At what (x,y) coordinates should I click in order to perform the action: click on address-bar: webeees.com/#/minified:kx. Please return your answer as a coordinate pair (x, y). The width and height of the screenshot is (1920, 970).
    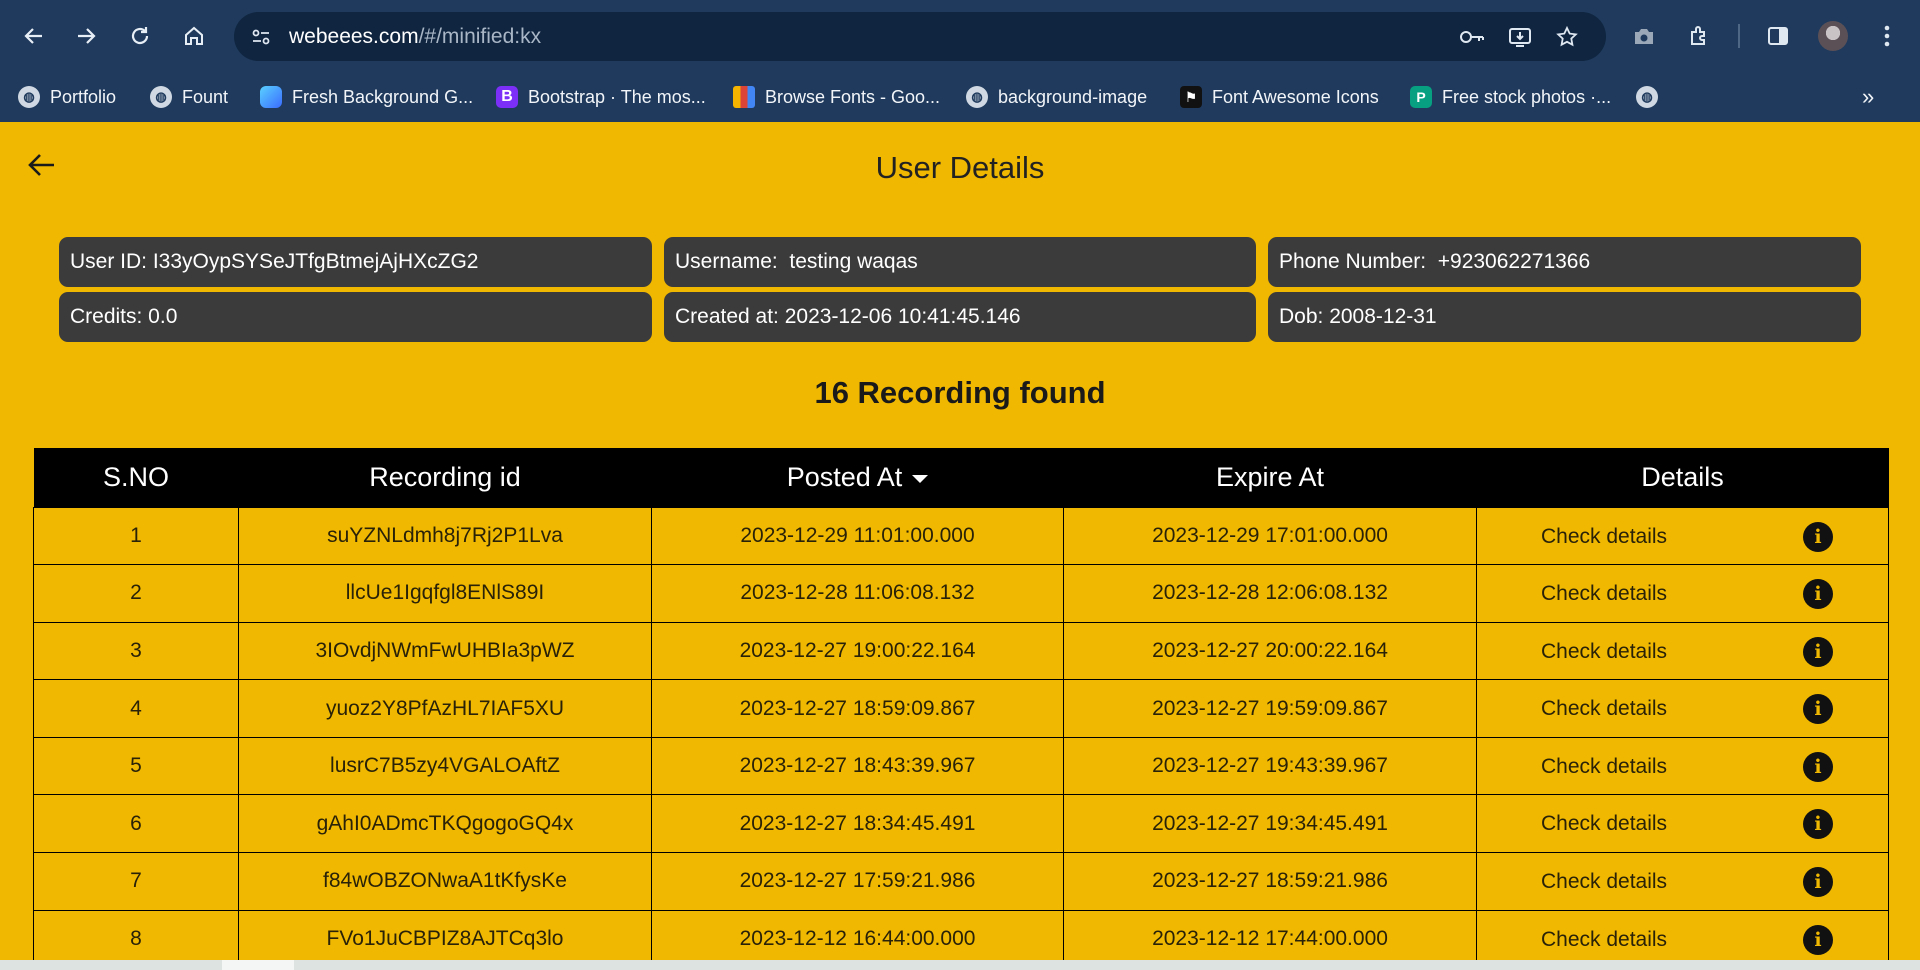
    Looking at the image, I should click on (920, 36).